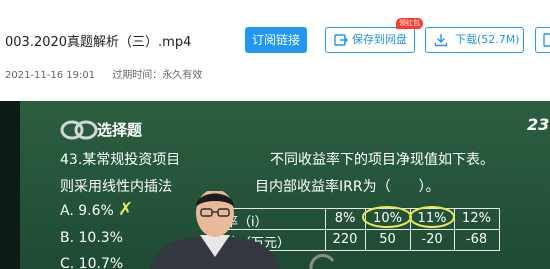 This screenshot has width=550, height=269. What do you see at coordinates (409, 23) in the screenshot?
I see `red-packet-badge: 领红包` at bounding box center [409, 23].